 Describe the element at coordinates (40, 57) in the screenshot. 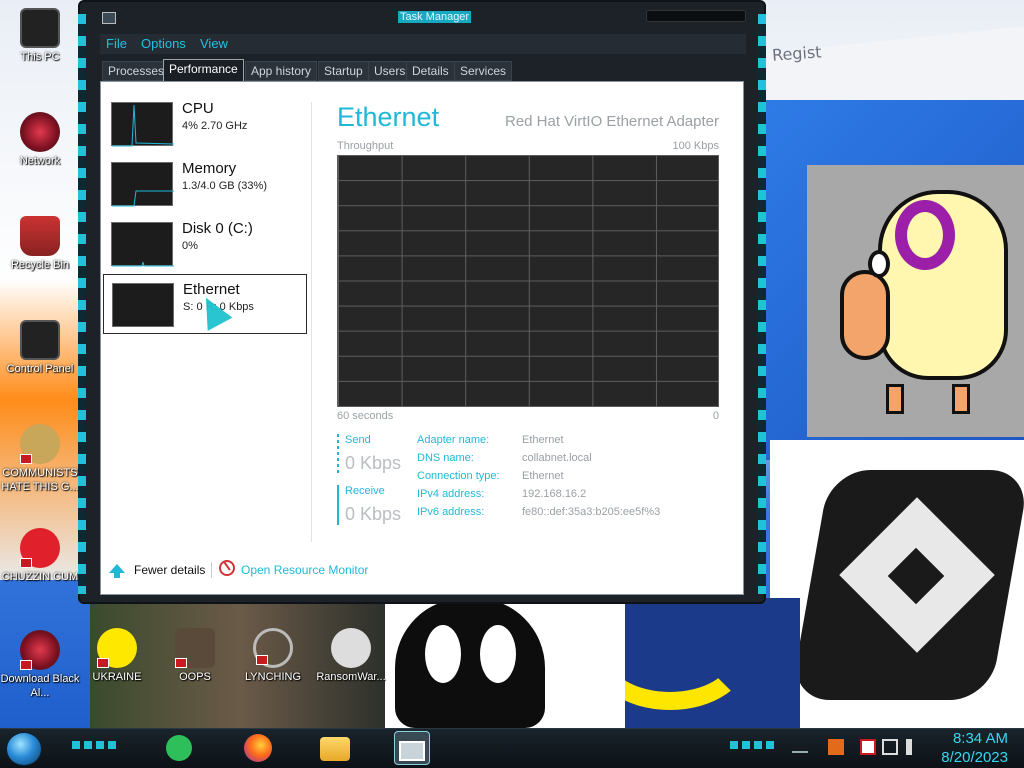

I see `desktop-icon-label: This PC` at that location.